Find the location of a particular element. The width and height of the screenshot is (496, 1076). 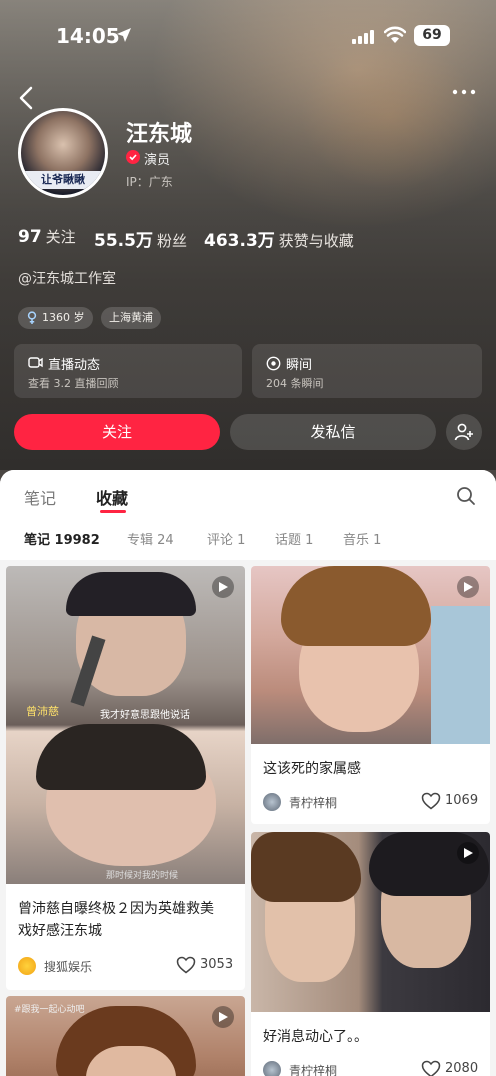

back-arrow-icon is located at coordinates (26, 98).